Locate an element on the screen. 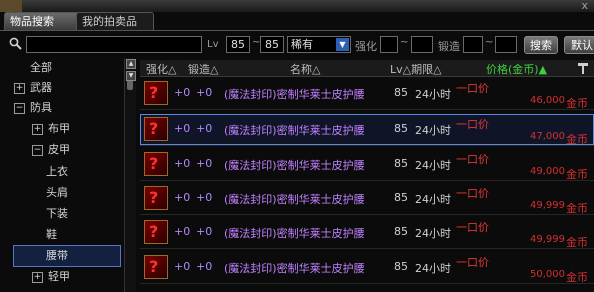  close-icon: x is located at coordinates (584, 6).